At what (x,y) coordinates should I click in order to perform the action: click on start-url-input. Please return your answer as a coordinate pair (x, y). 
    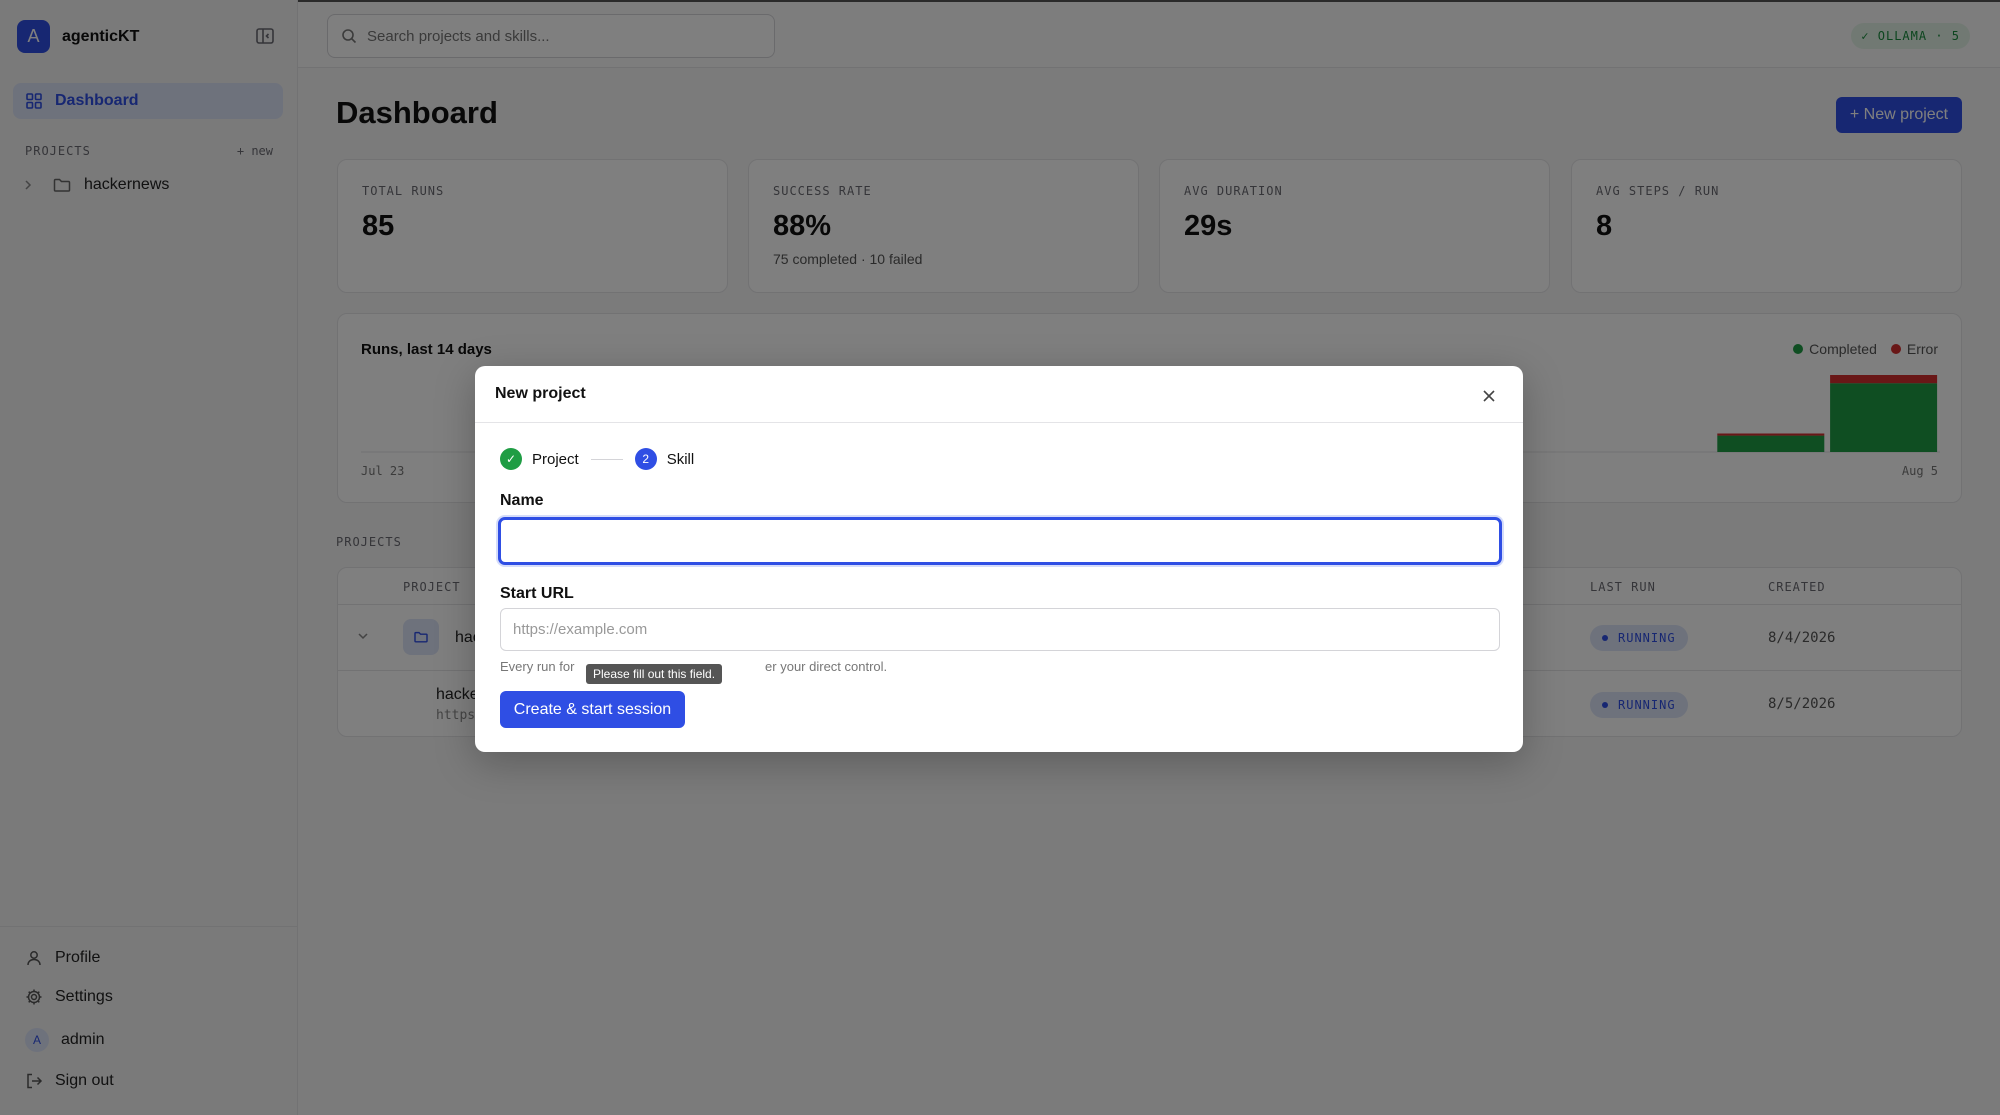
    Looking at the image, I should click on (1000, 629).